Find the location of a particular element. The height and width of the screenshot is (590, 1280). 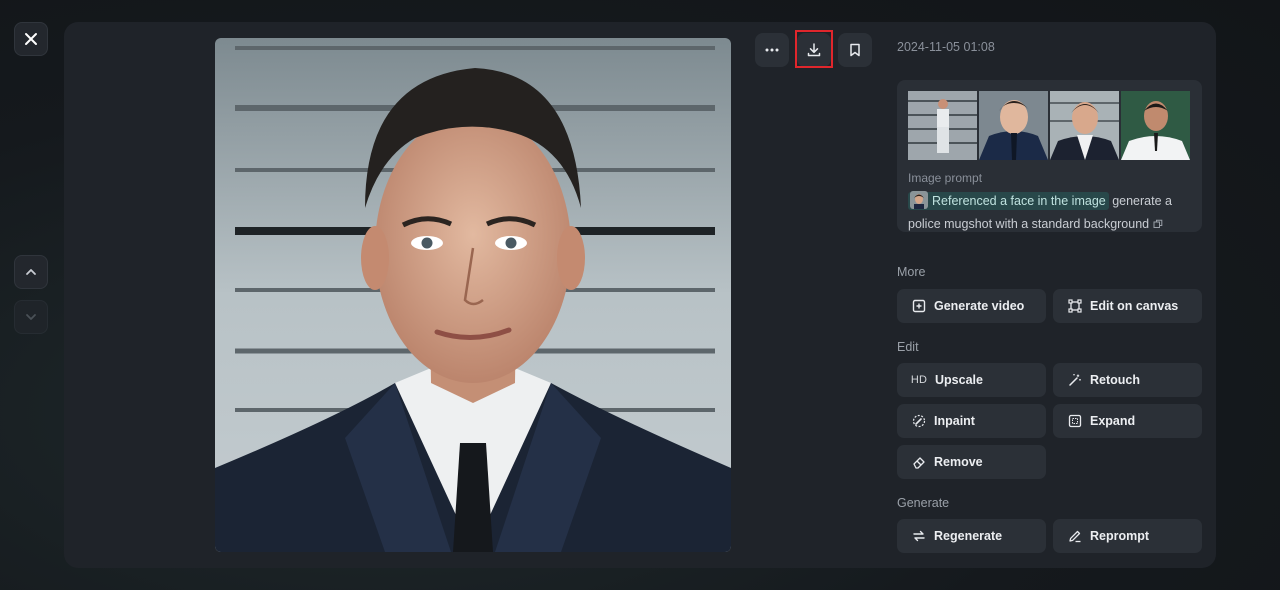

chevron-up-icon is located at coordinates (31, 272).